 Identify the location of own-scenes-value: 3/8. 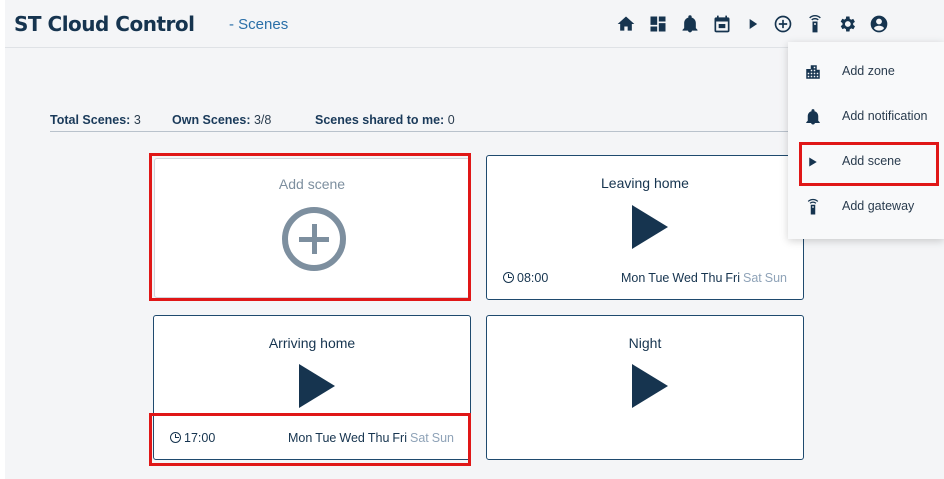
(262, 120).